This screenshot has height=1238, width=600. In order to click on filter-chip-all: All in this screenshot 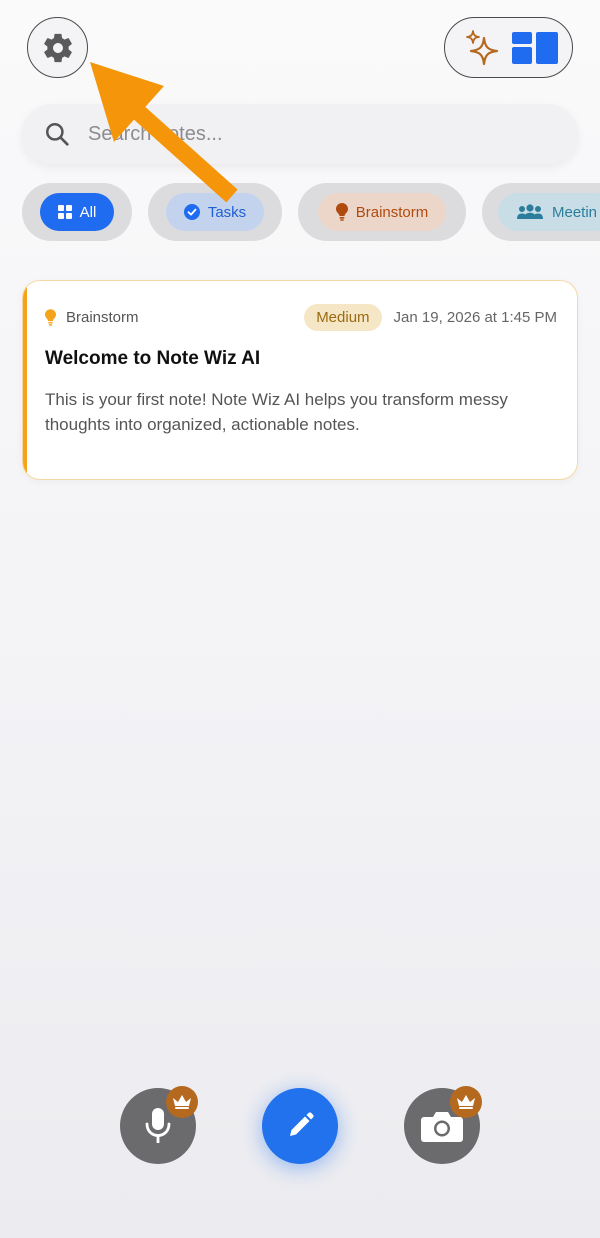, I will do `click(77, 212)`.